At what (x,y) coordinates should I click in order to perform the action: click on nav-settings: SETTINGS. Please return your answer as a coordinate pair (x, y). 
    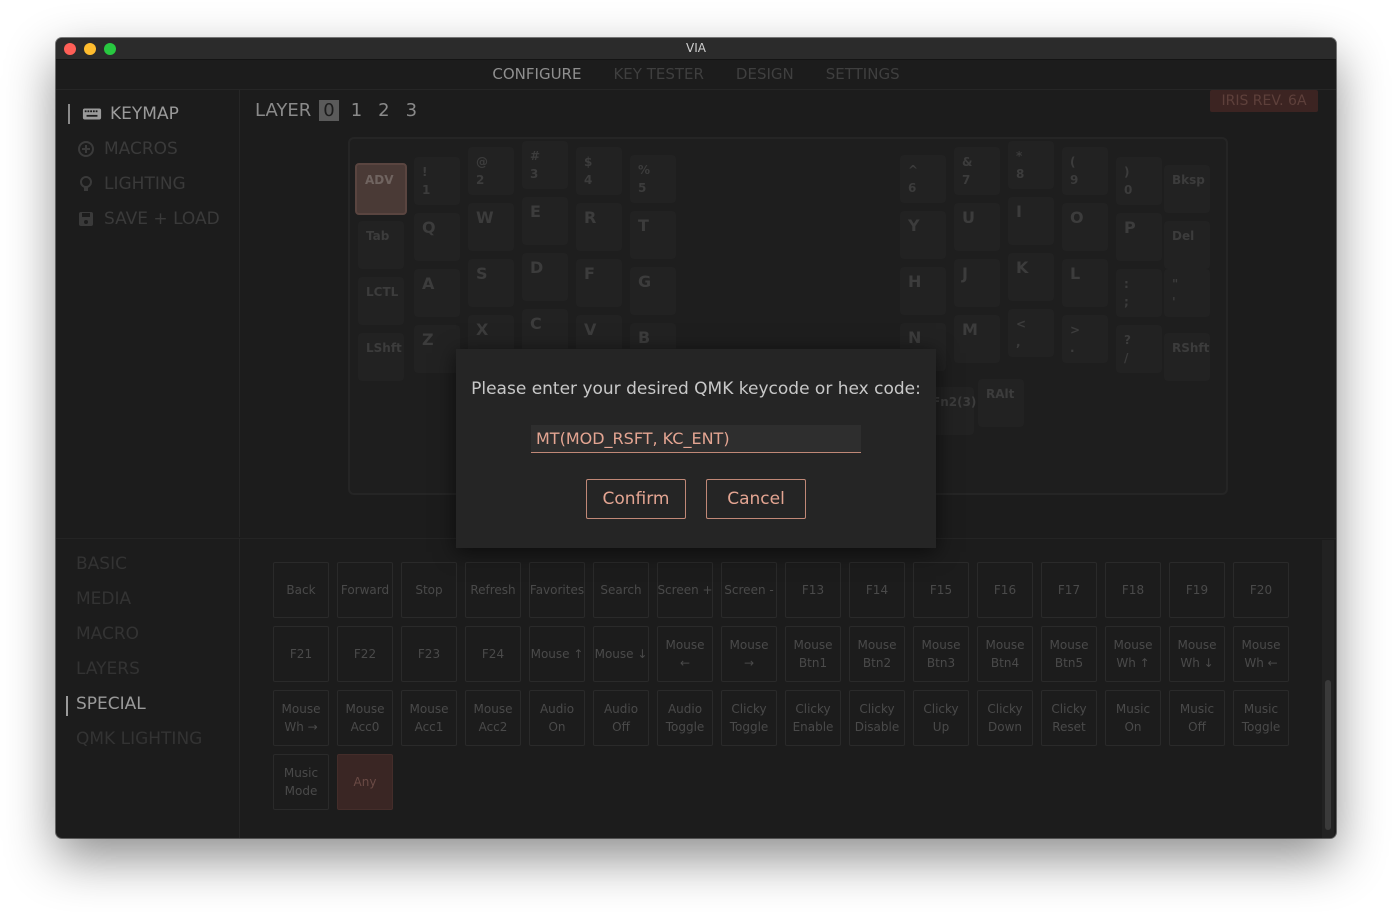
    Looking at the image, I should click on (863, 74).